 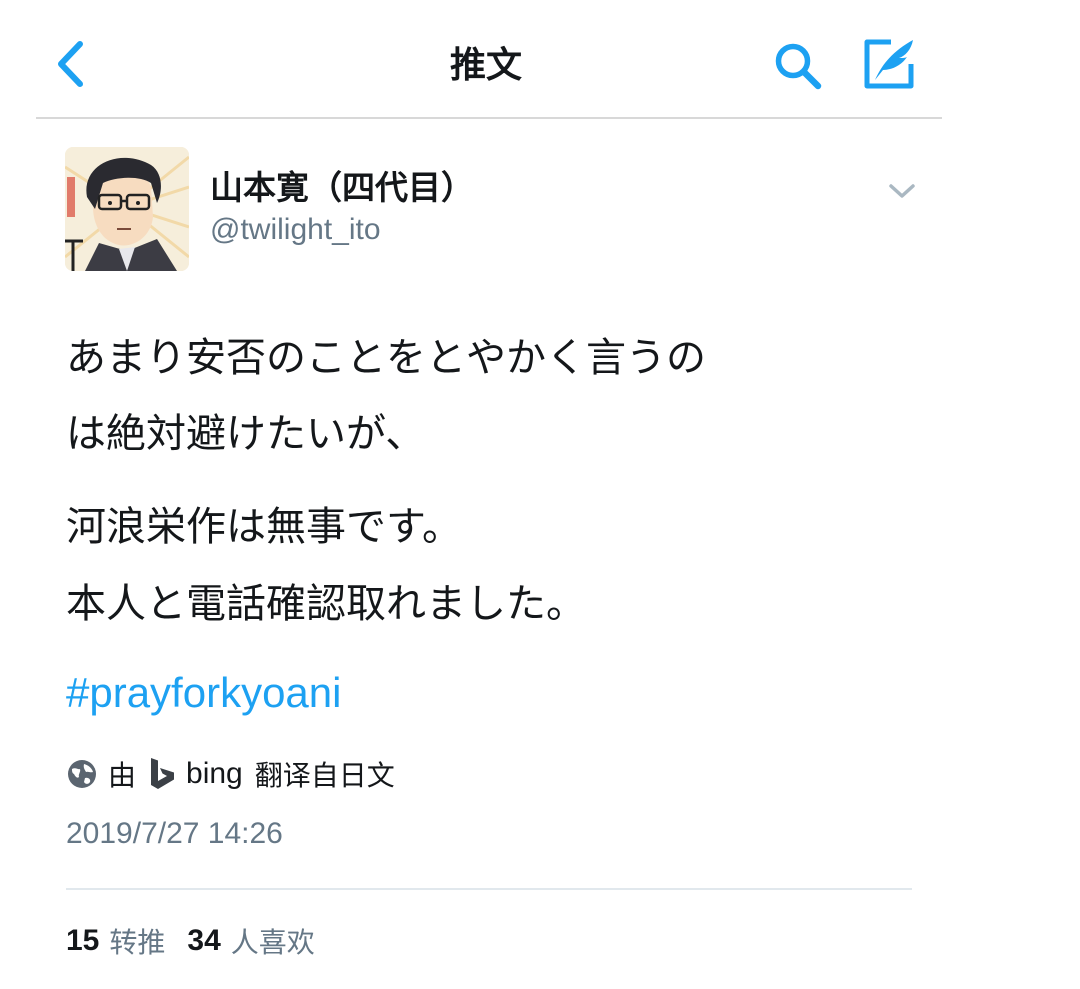 I want to click on retweets-stat: 15 转推, so click(x=126, y=941).